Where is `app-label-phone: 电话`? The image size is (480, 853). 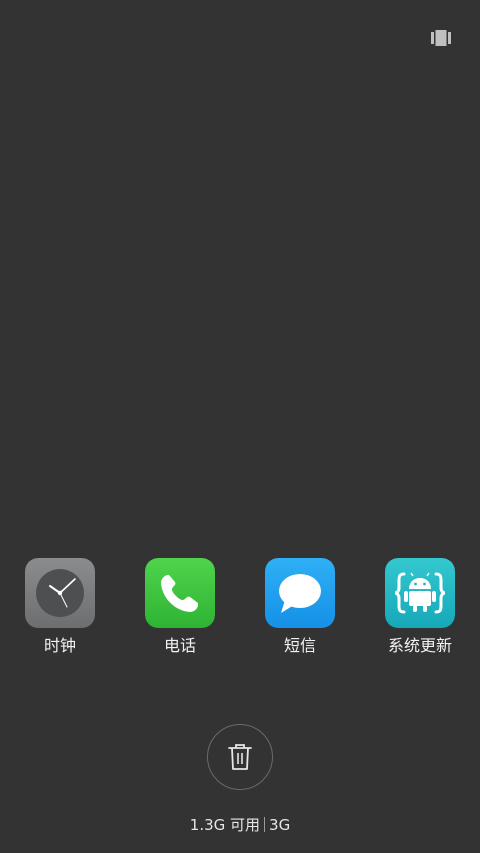
app-label-phone: 电话 is located at coordinates (179, 645).